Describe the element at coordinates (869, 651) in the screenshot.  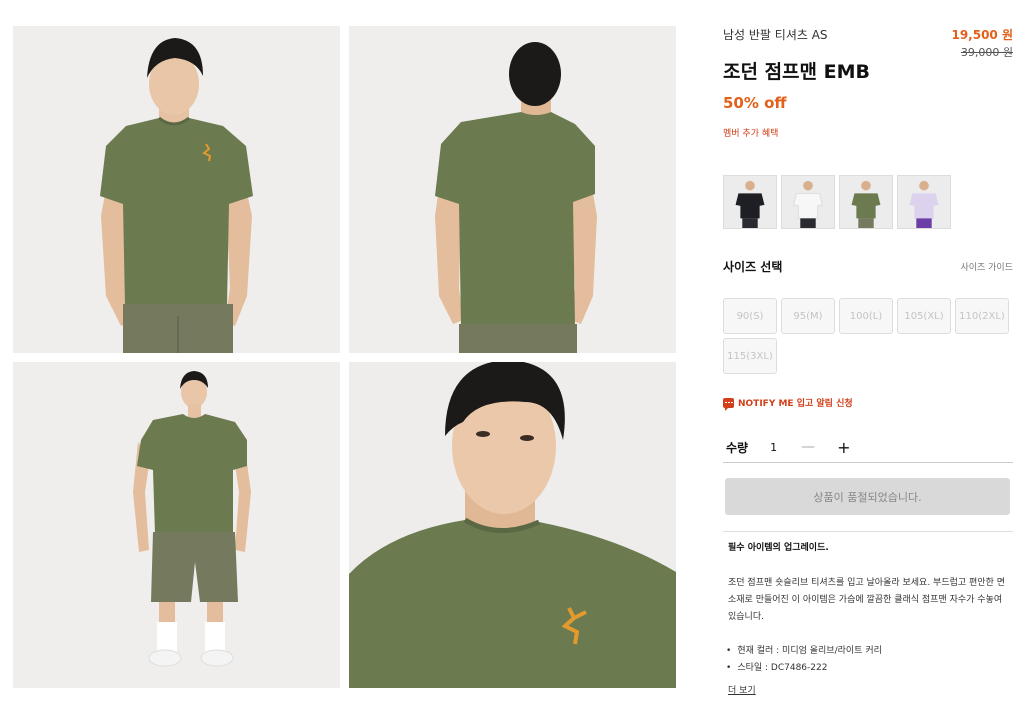
I see `current-color-item: 현재 컬러 : 미디엄 올리브/라이트 커리` at that location.